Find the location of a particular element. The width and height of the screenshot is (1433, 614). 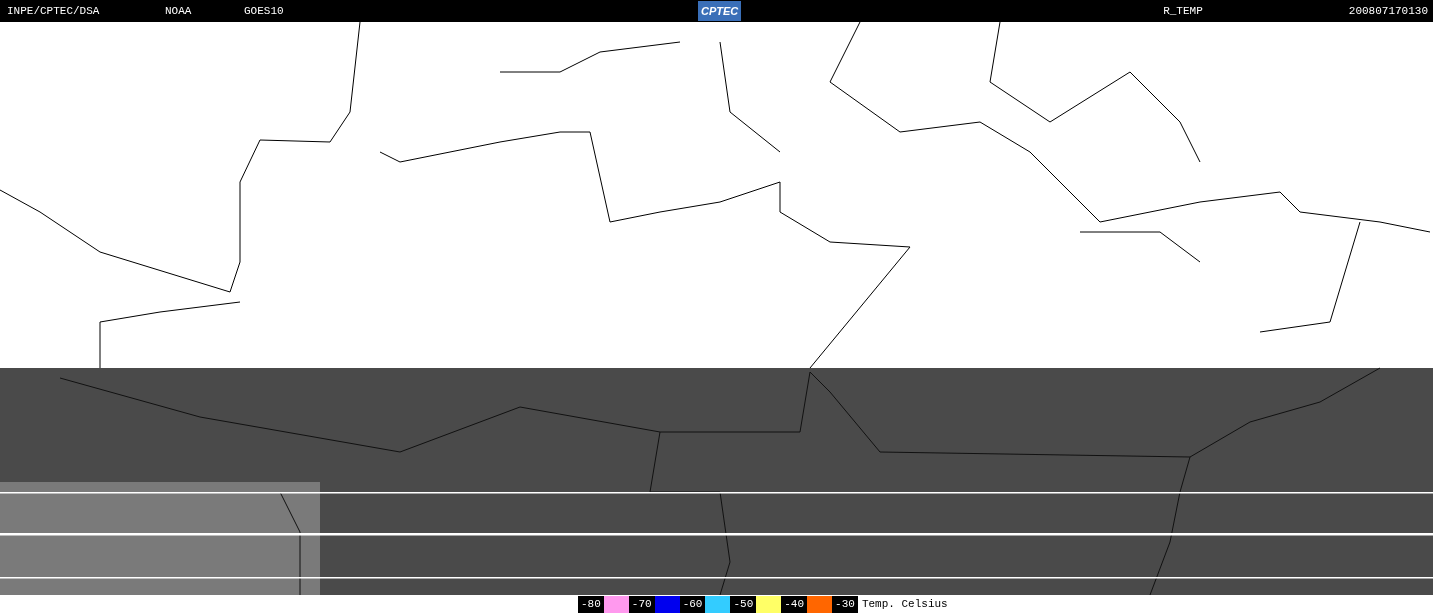

product-label: R_TEMP is located at coordinates (1183, 11).